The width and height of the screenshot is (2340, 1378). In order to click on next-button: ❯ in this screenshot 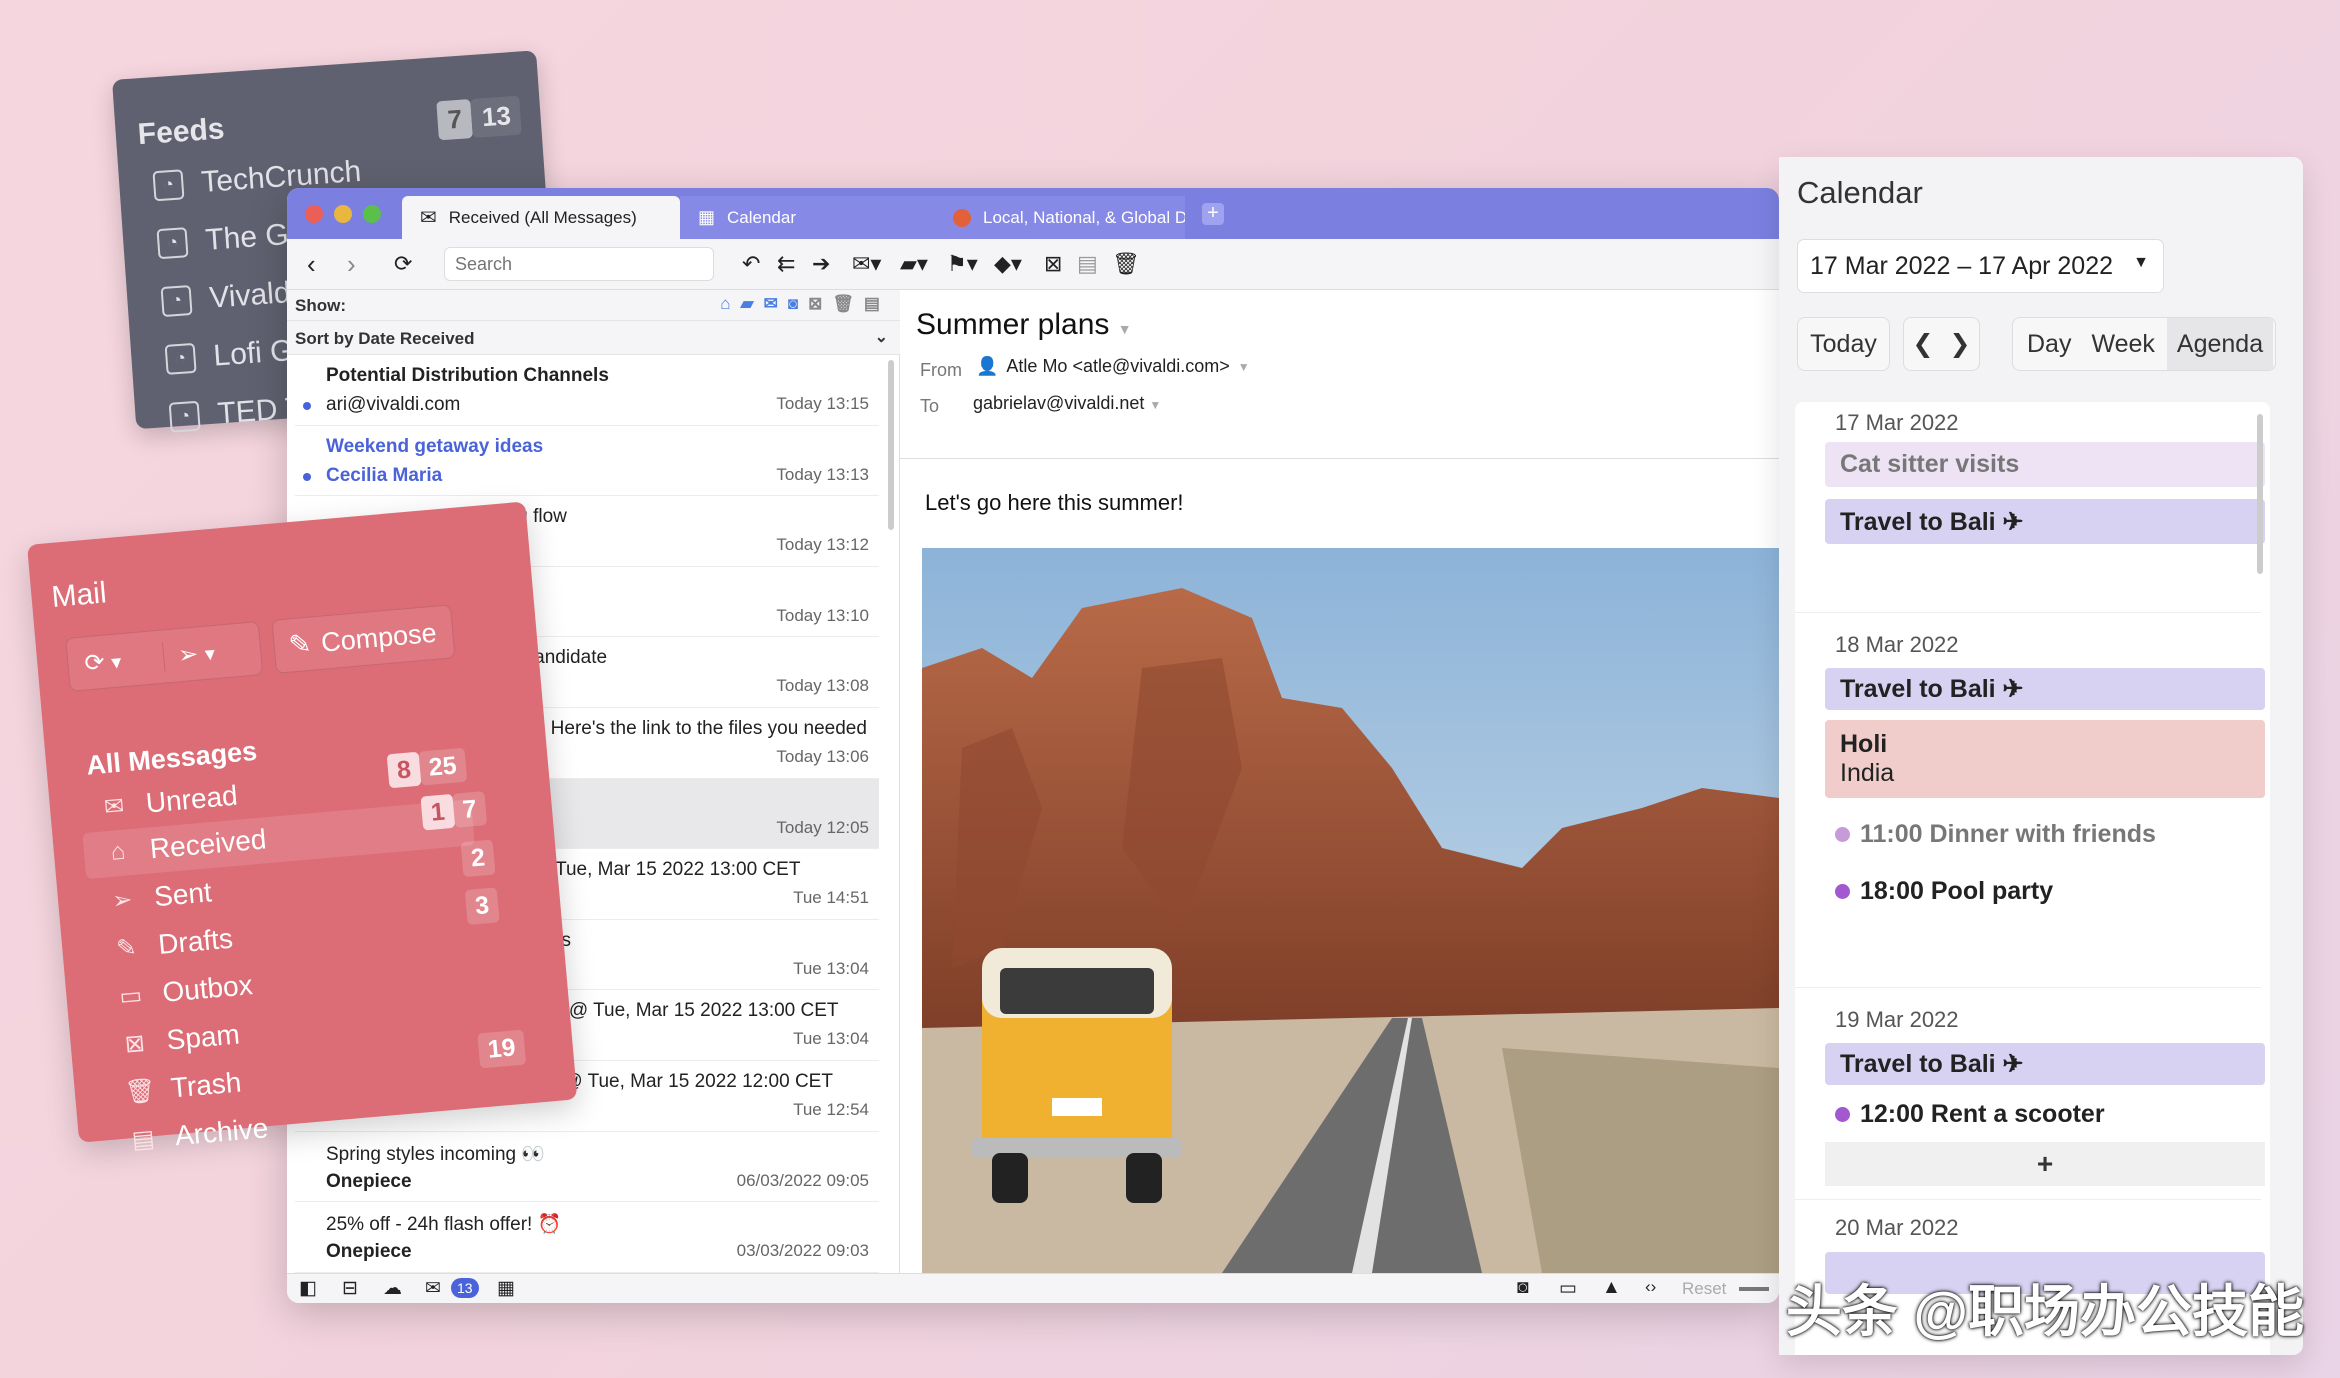, I will do `click(1960, 344)`.